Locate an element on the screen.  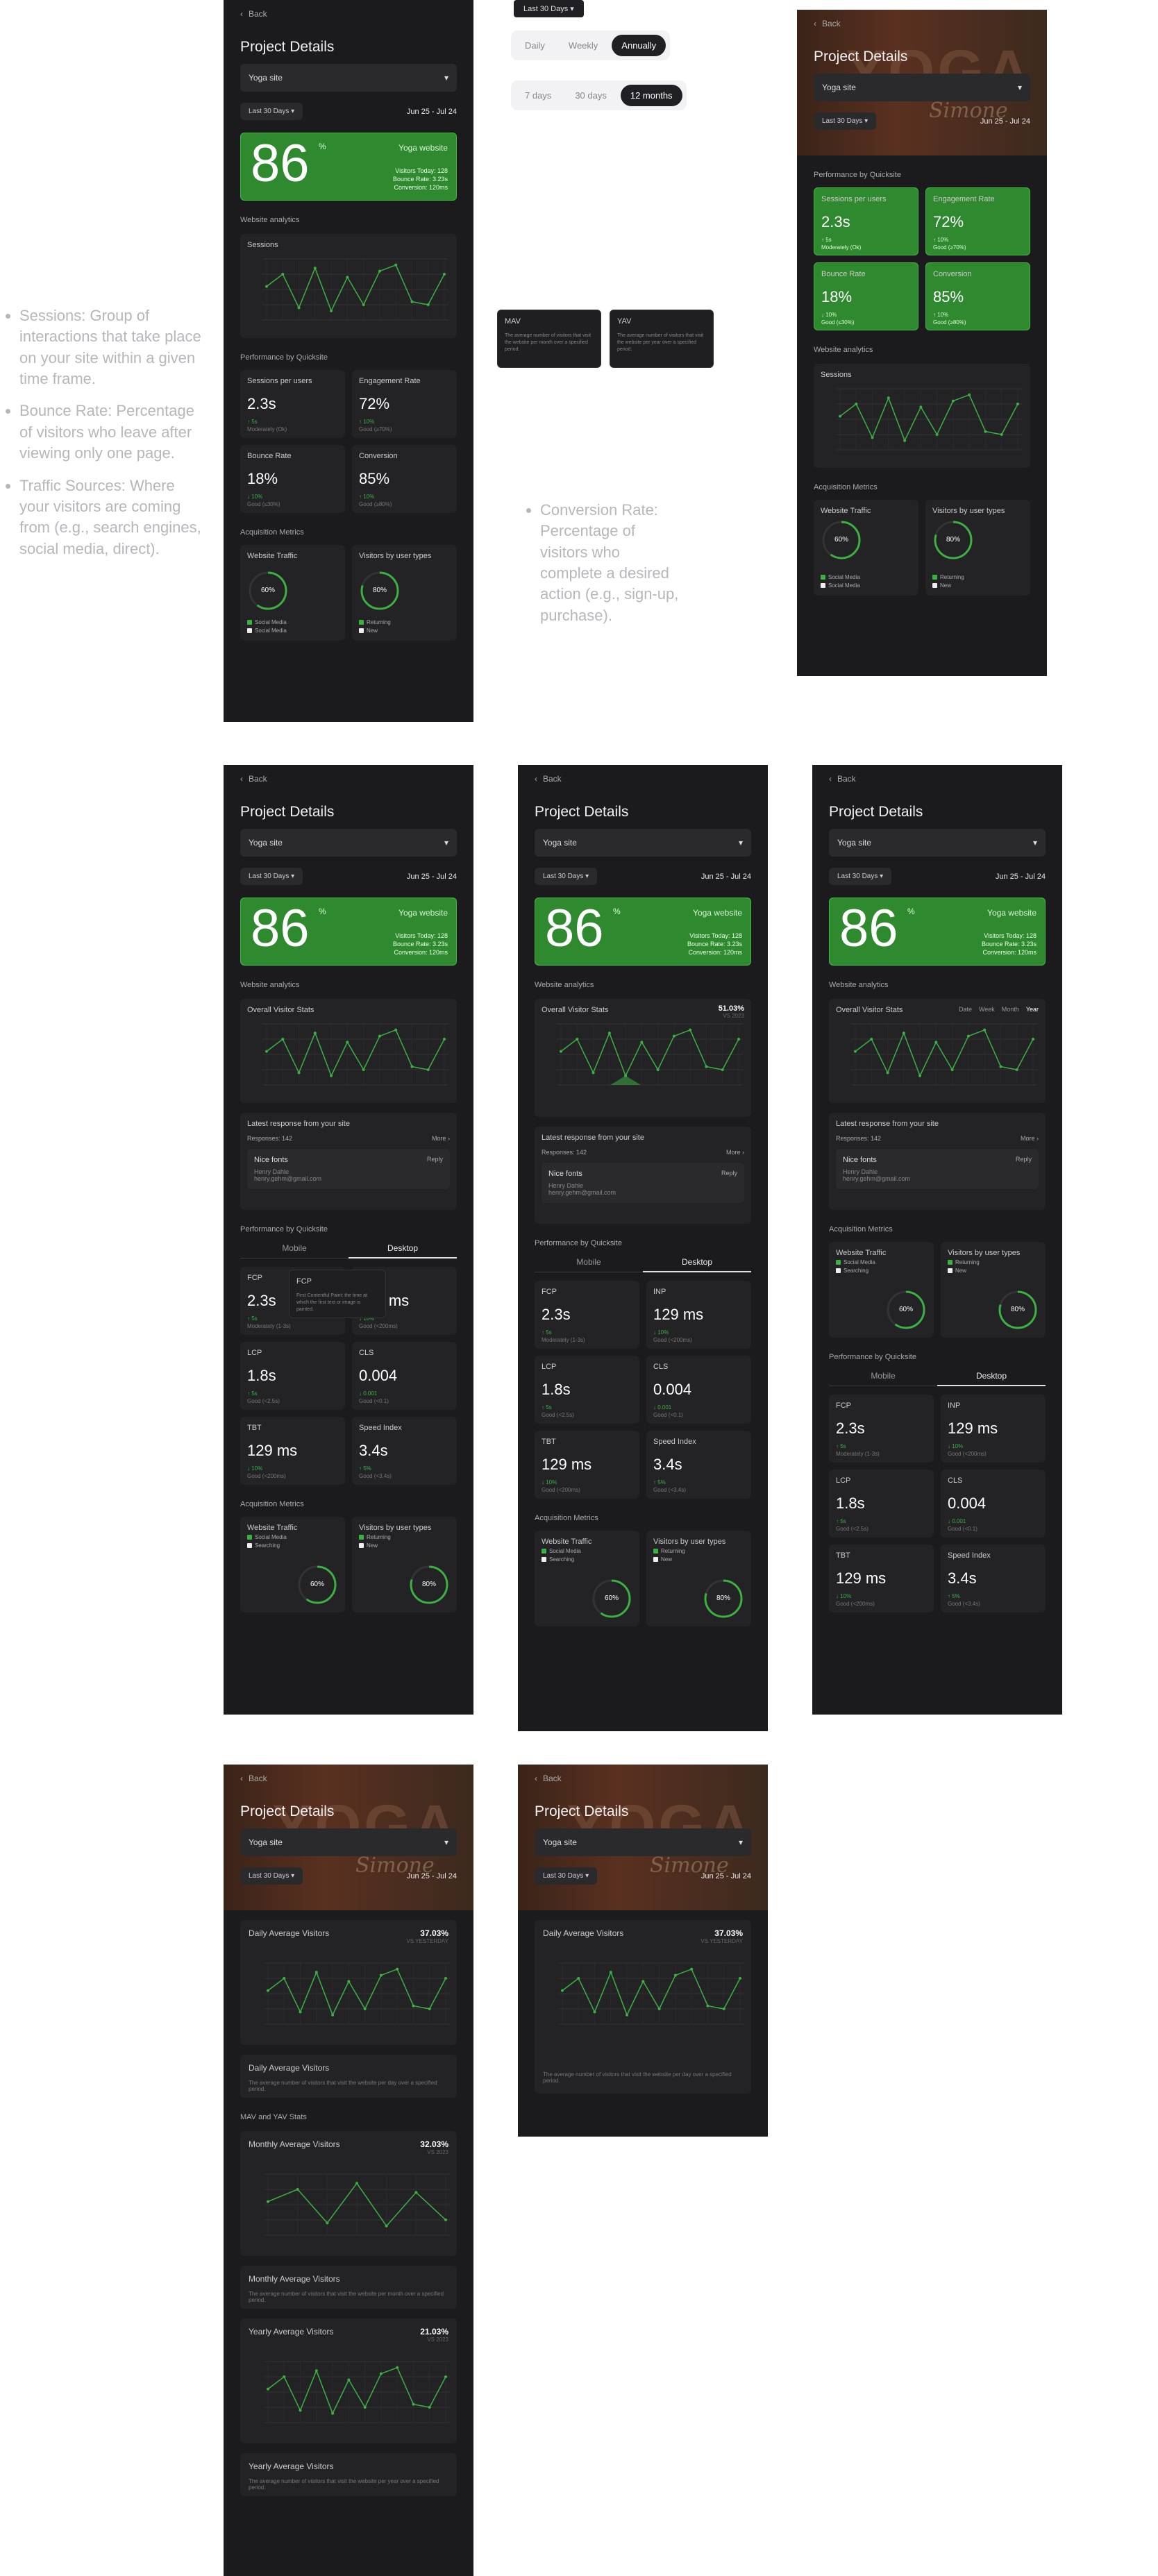
seg-12-months: 12 months is located at coordinates (651, 95).